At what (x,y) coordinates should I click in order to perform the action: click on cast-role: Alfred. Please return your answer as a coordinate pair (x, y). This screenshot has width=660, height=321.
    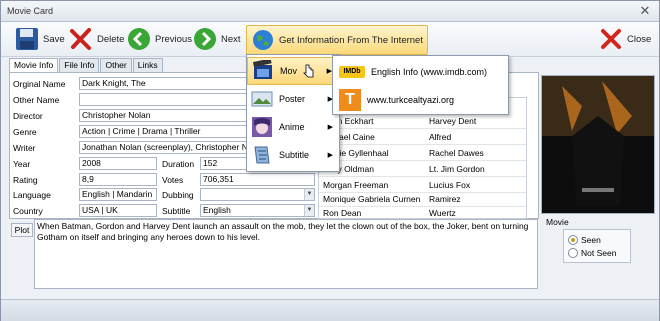
    Looking at the image, I should click on (440, 137).